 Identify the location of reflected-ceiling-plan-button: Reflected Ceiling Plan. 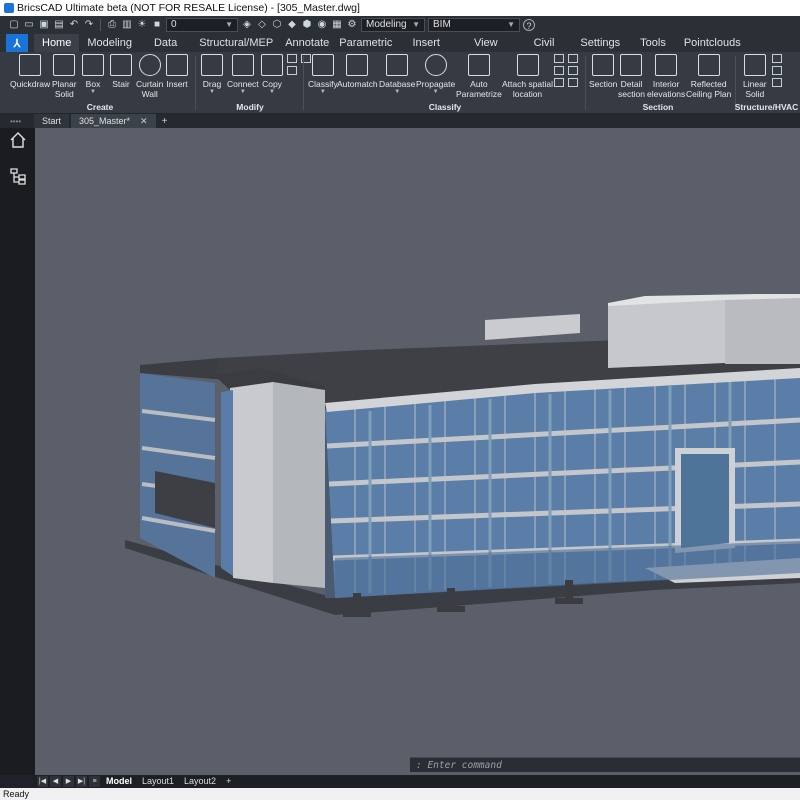
(708, 75).